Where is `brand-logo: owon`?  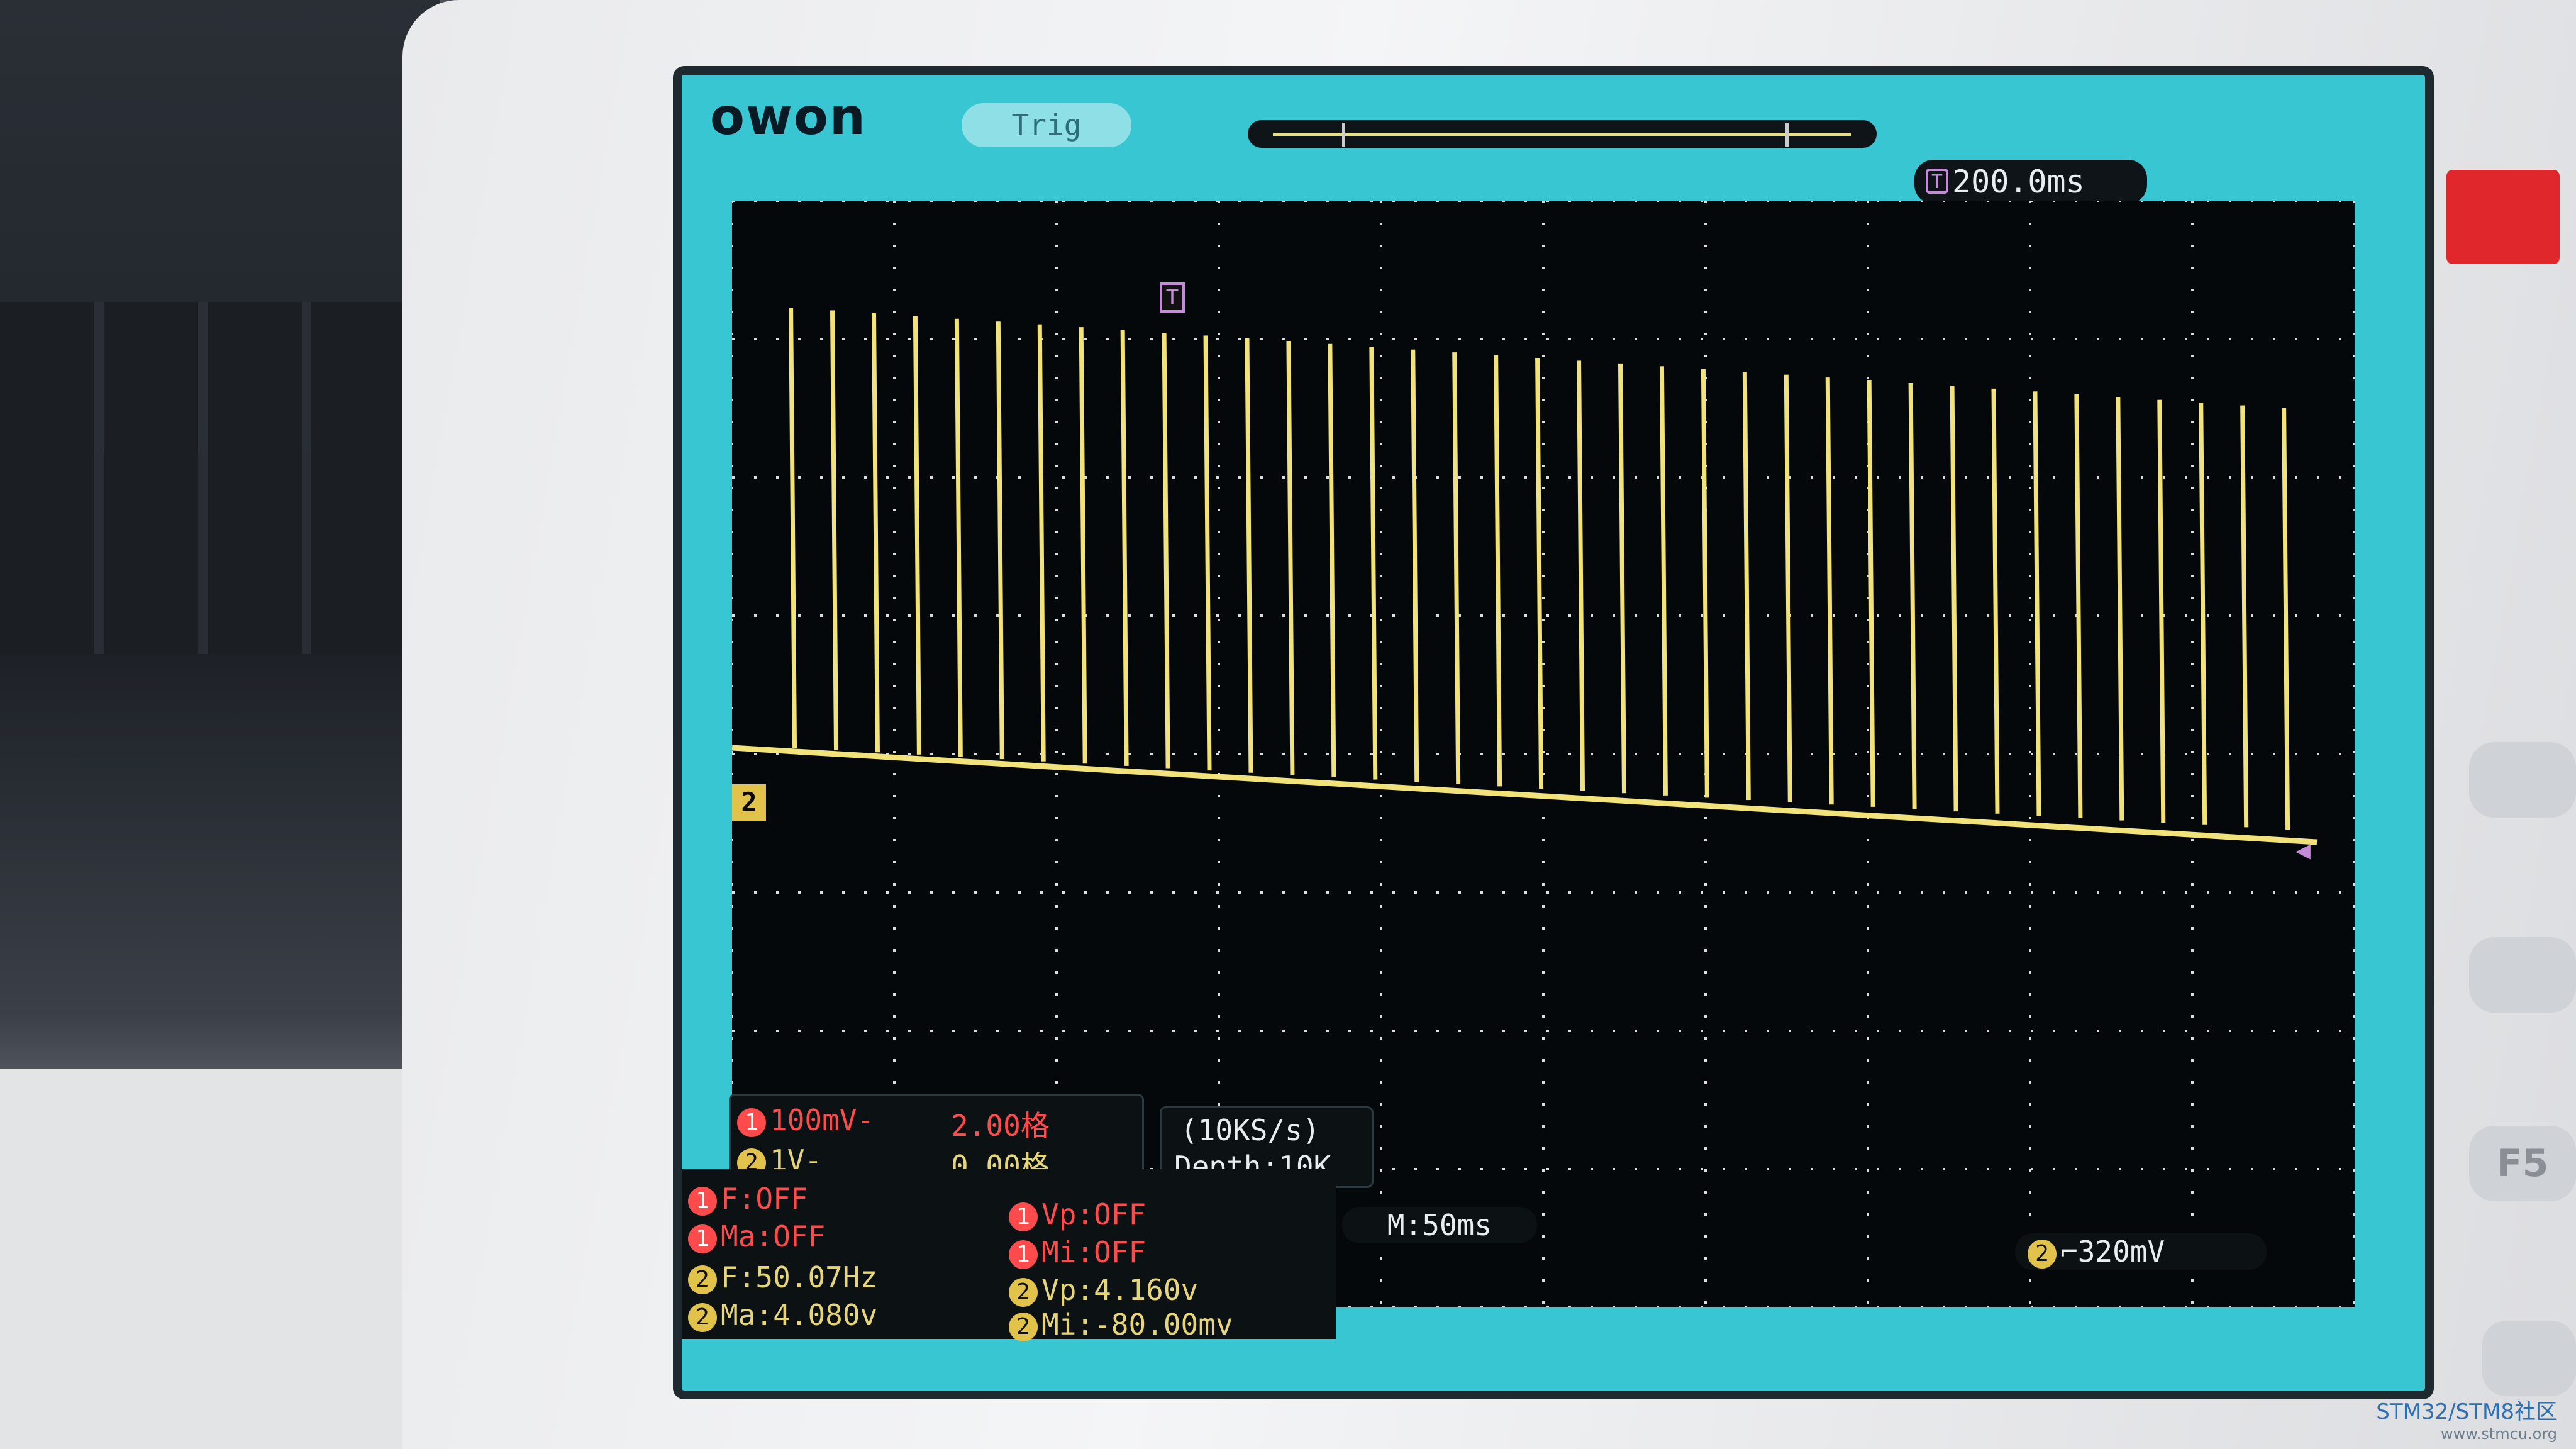 brand-logo: owon is located at coordinates (788, 116).